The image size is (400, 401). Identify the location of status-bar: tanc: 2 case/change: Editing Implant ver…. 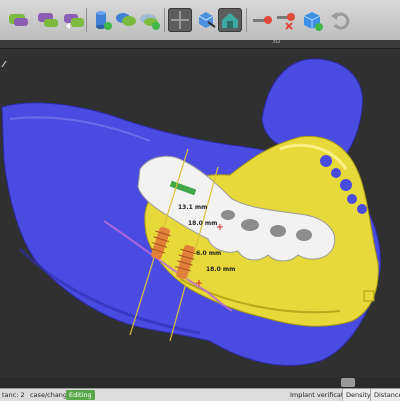
(200, 394).